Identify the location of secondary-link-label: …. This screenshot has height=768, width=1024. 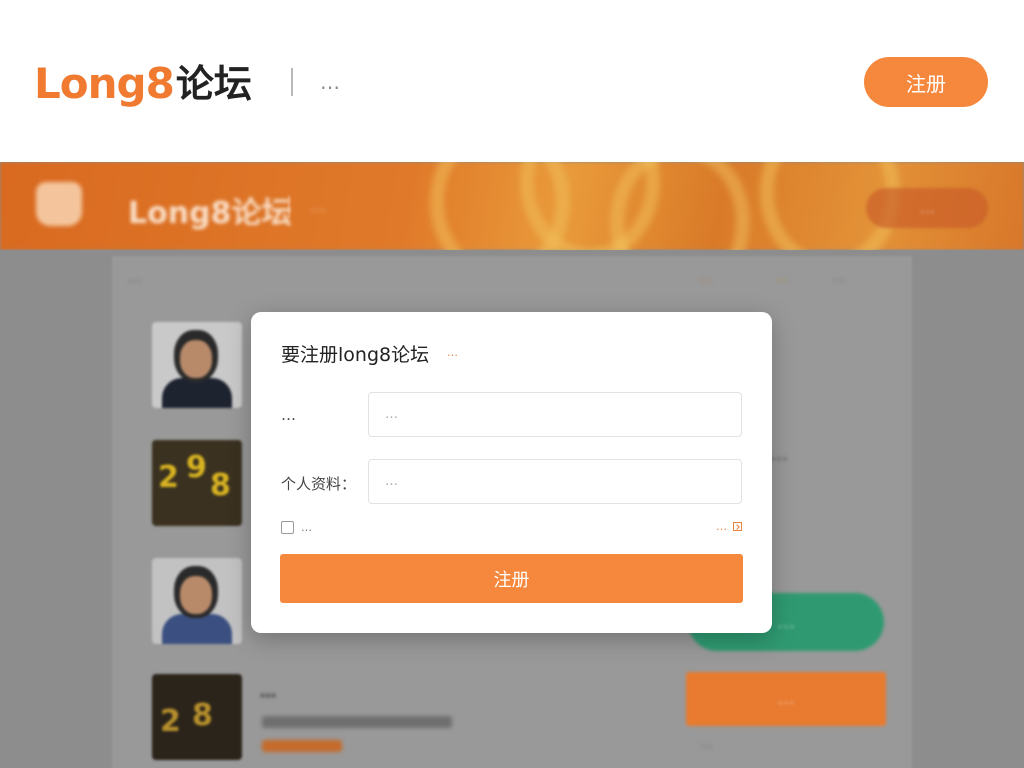
(721, 526).